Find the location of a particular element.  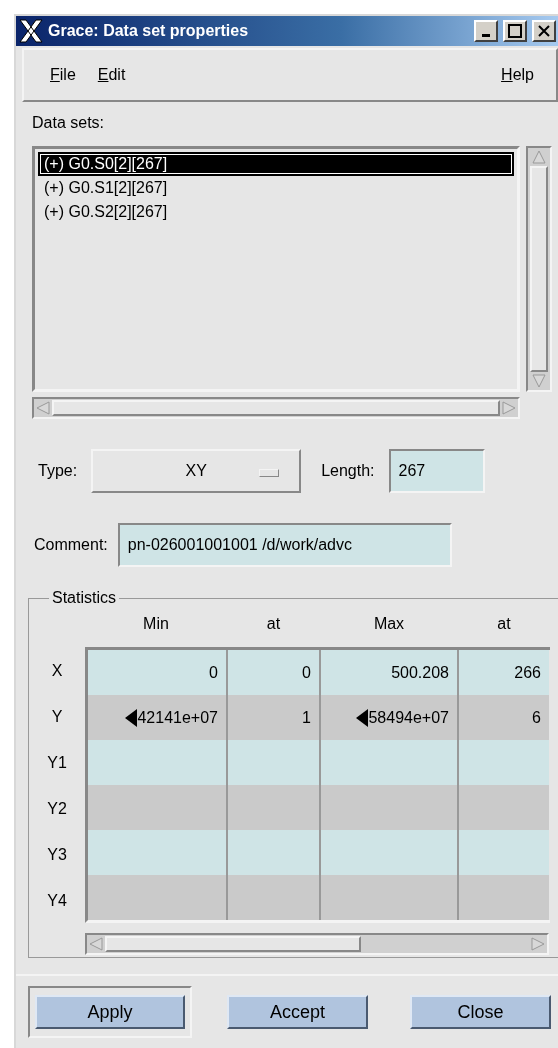

comment-field: pn-026001001001 /d/work/advc is located at coordinates (284, 545).